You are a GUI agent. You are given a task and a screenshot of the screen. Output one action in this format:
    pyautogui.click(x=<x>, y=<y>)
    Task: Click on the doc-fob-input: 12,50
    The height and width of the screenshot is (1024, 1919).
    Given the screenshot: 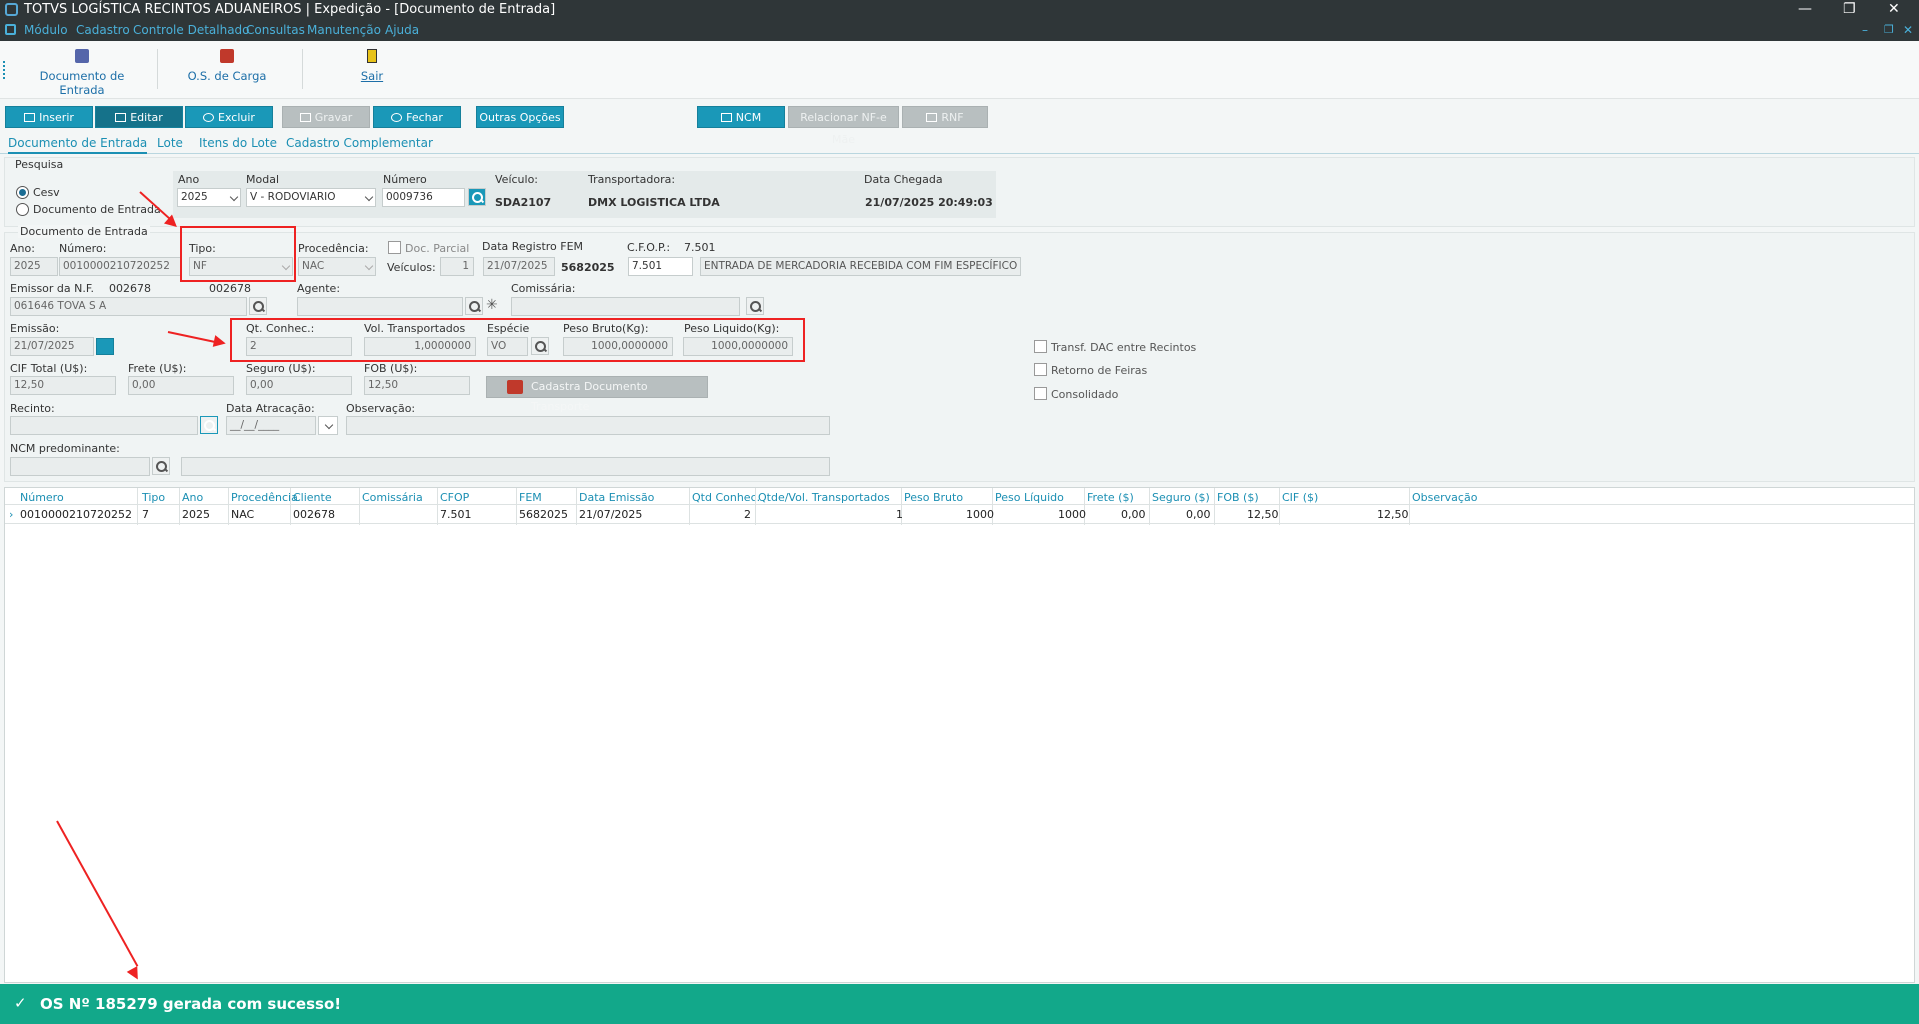 What is the action you would take?
    pyautogui.click(x=417, y=385)
    